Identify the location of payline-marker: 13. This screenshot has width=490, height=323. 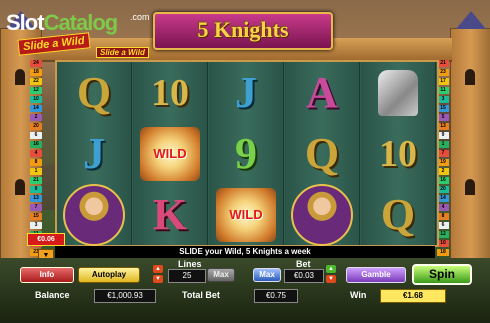
(36, 198).